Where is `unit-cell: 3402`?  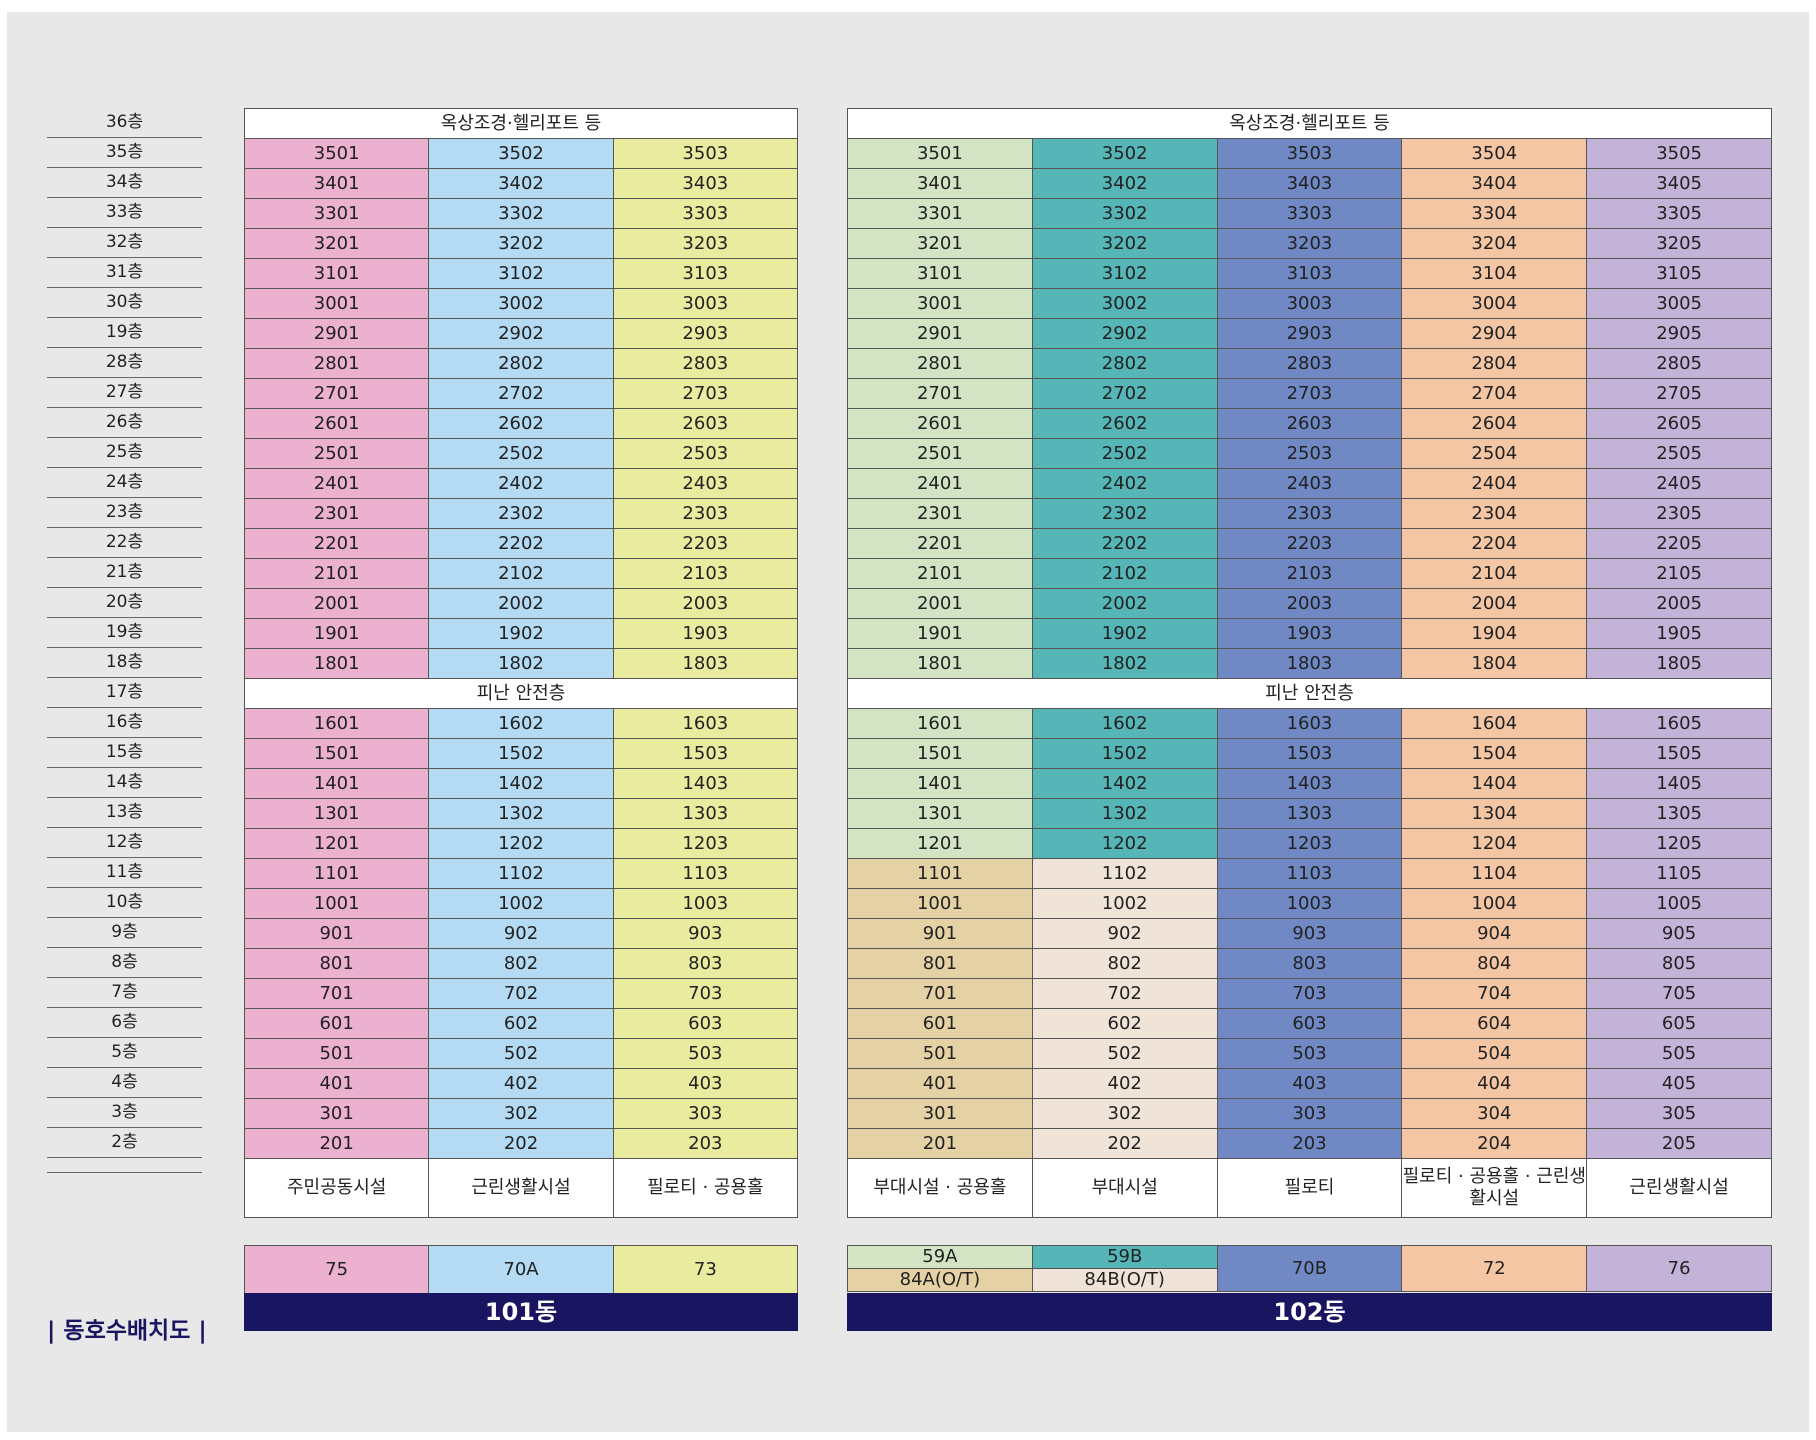
unit-cell: 3402 is located at coordinates (521, 183).